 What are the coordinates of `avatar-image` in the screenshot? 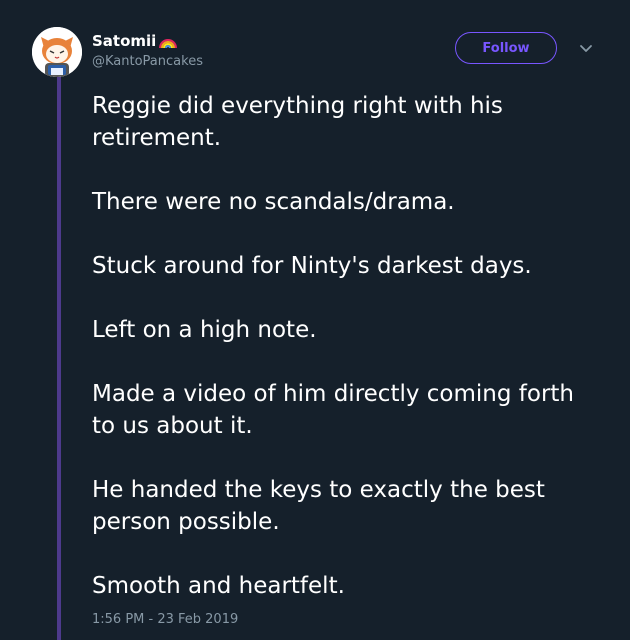 It's located at (57, 52).